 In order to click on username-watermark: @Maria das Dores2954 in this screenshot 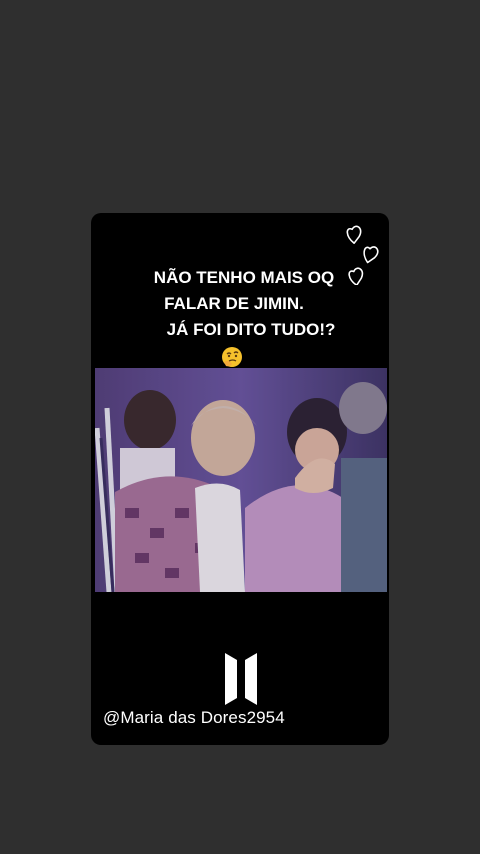, I will do `click(194, 717)`.